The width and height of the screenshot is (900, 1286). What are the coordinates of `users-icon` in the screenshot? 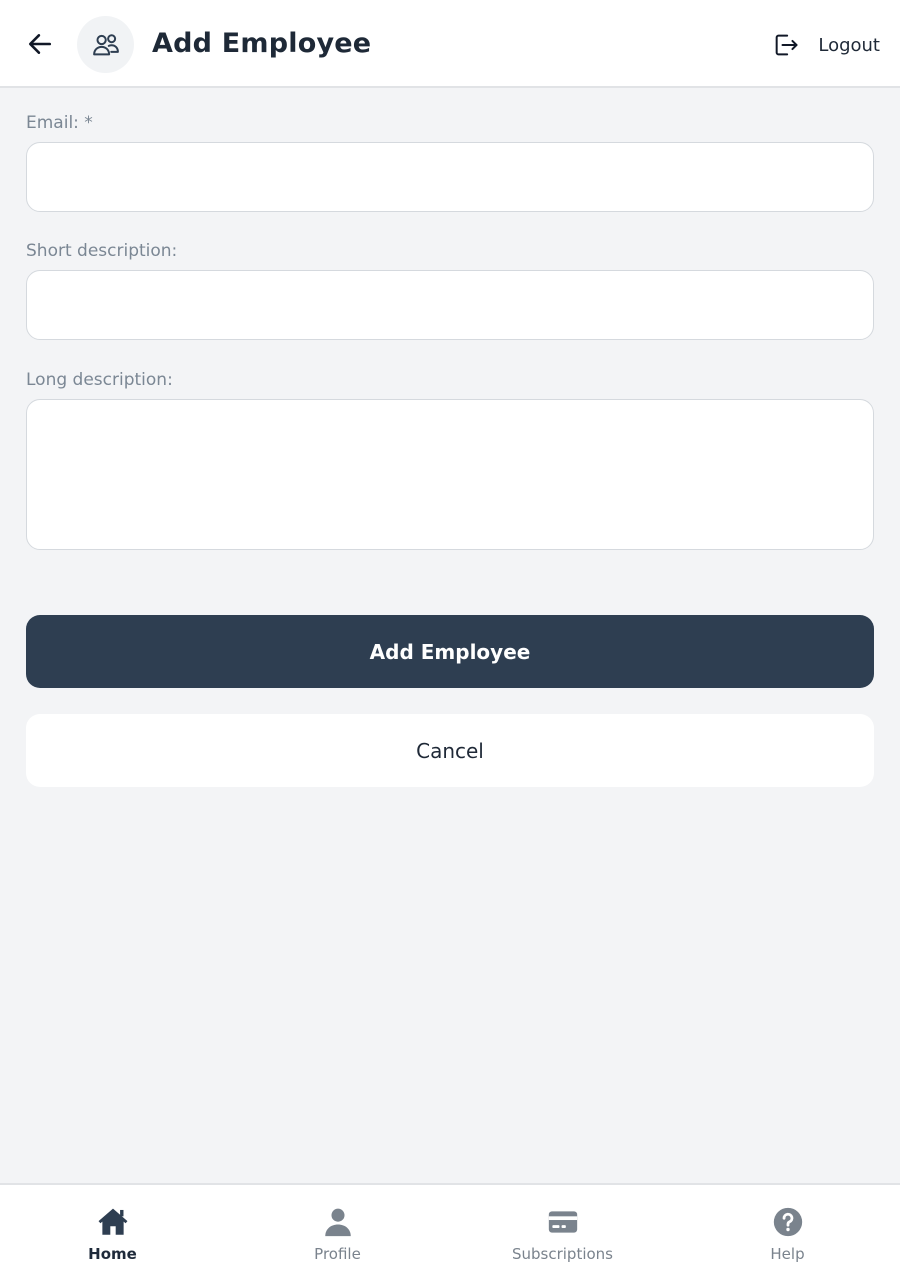 It's located at (105, 44).